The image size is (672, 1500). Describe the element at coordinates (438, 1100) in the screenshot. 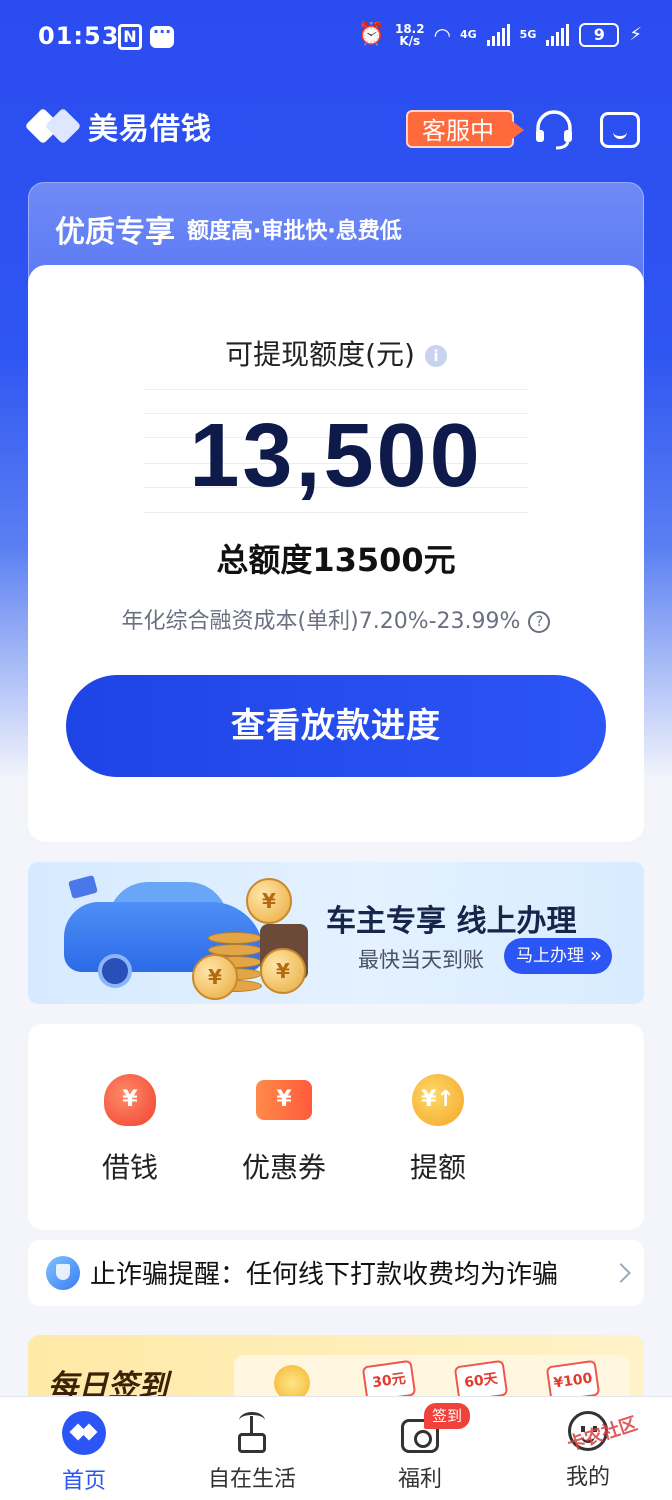

I see `raise-limit-icon: ¥↑` at that location.